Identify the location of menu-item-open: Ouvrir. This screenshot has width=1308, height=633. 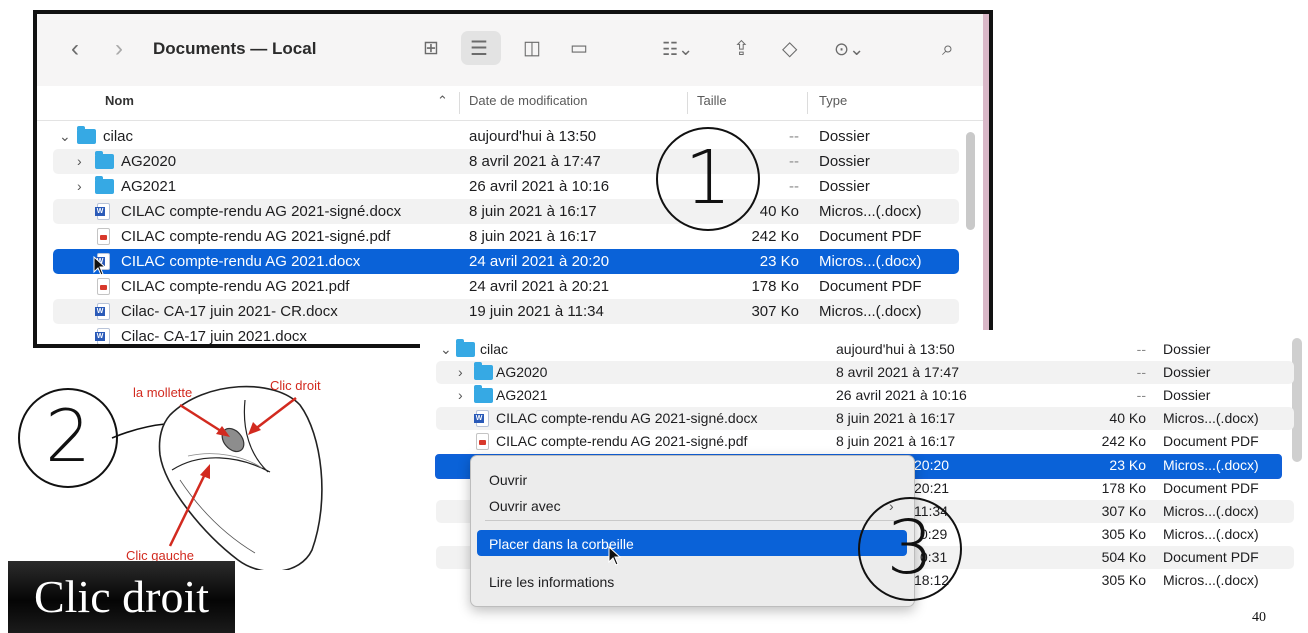
(508, 480).